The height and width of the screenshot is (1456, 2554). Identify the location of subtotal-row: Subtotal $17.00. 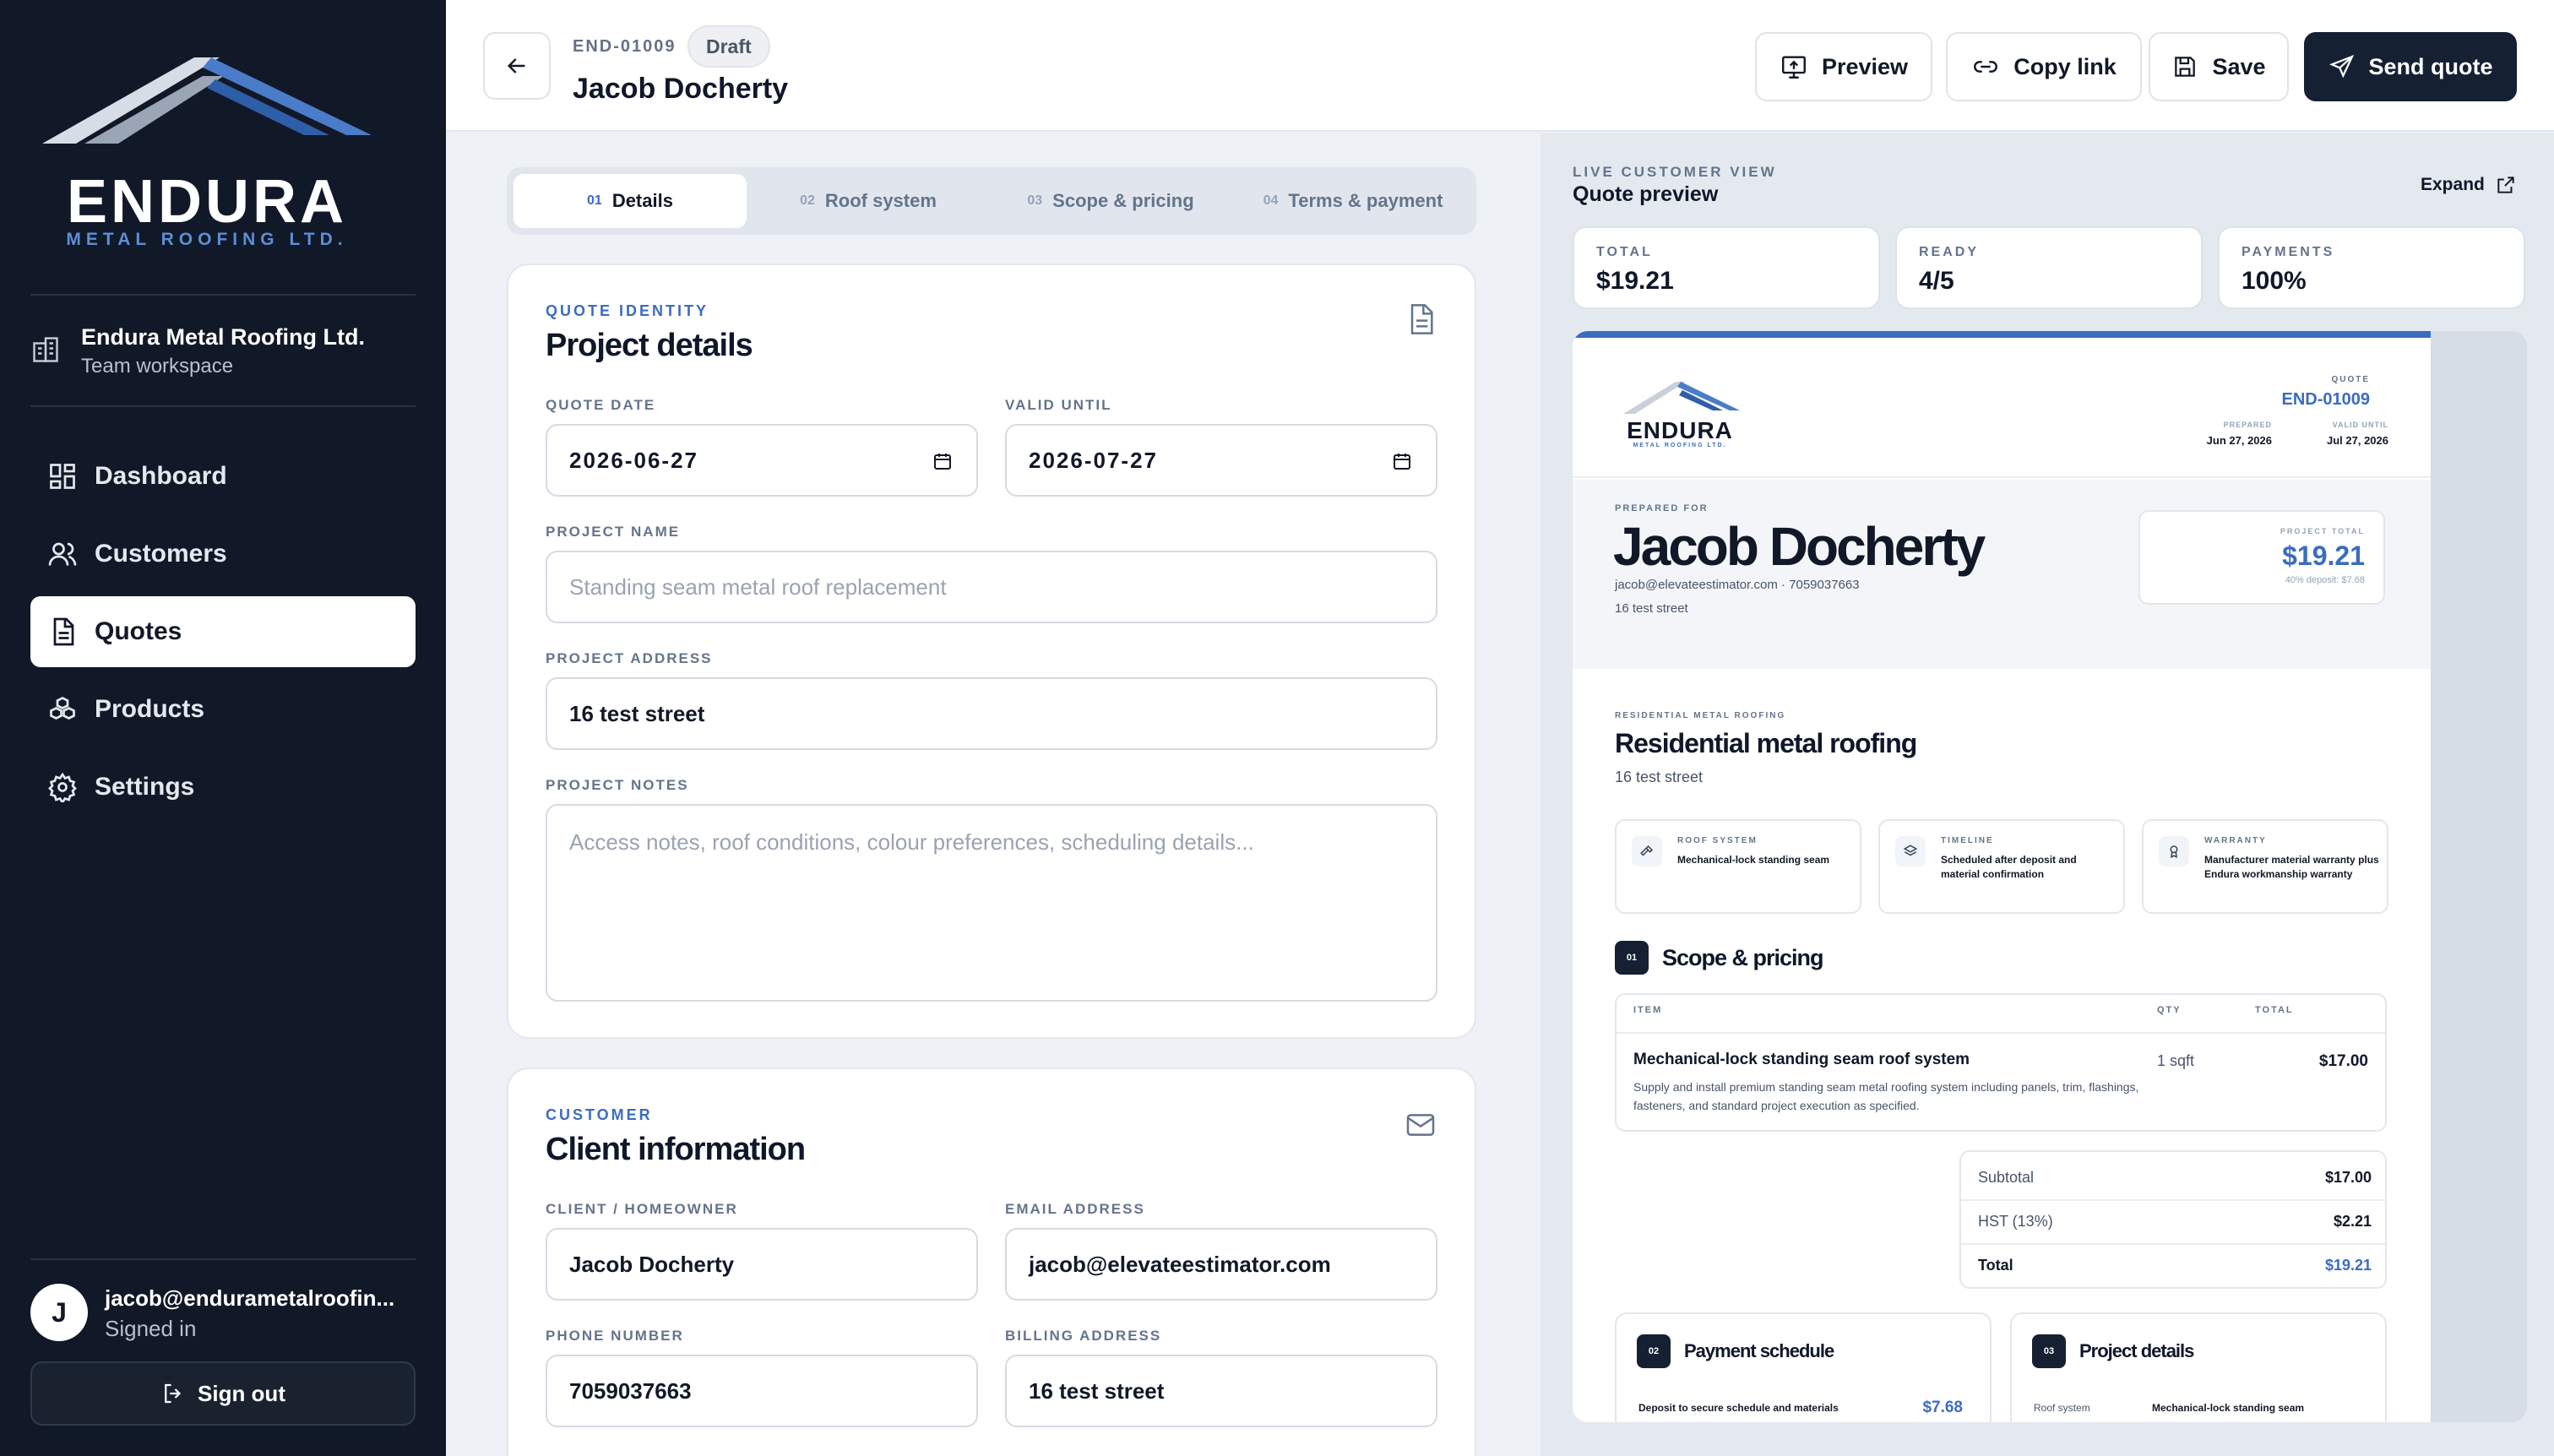
(2175, 1177).